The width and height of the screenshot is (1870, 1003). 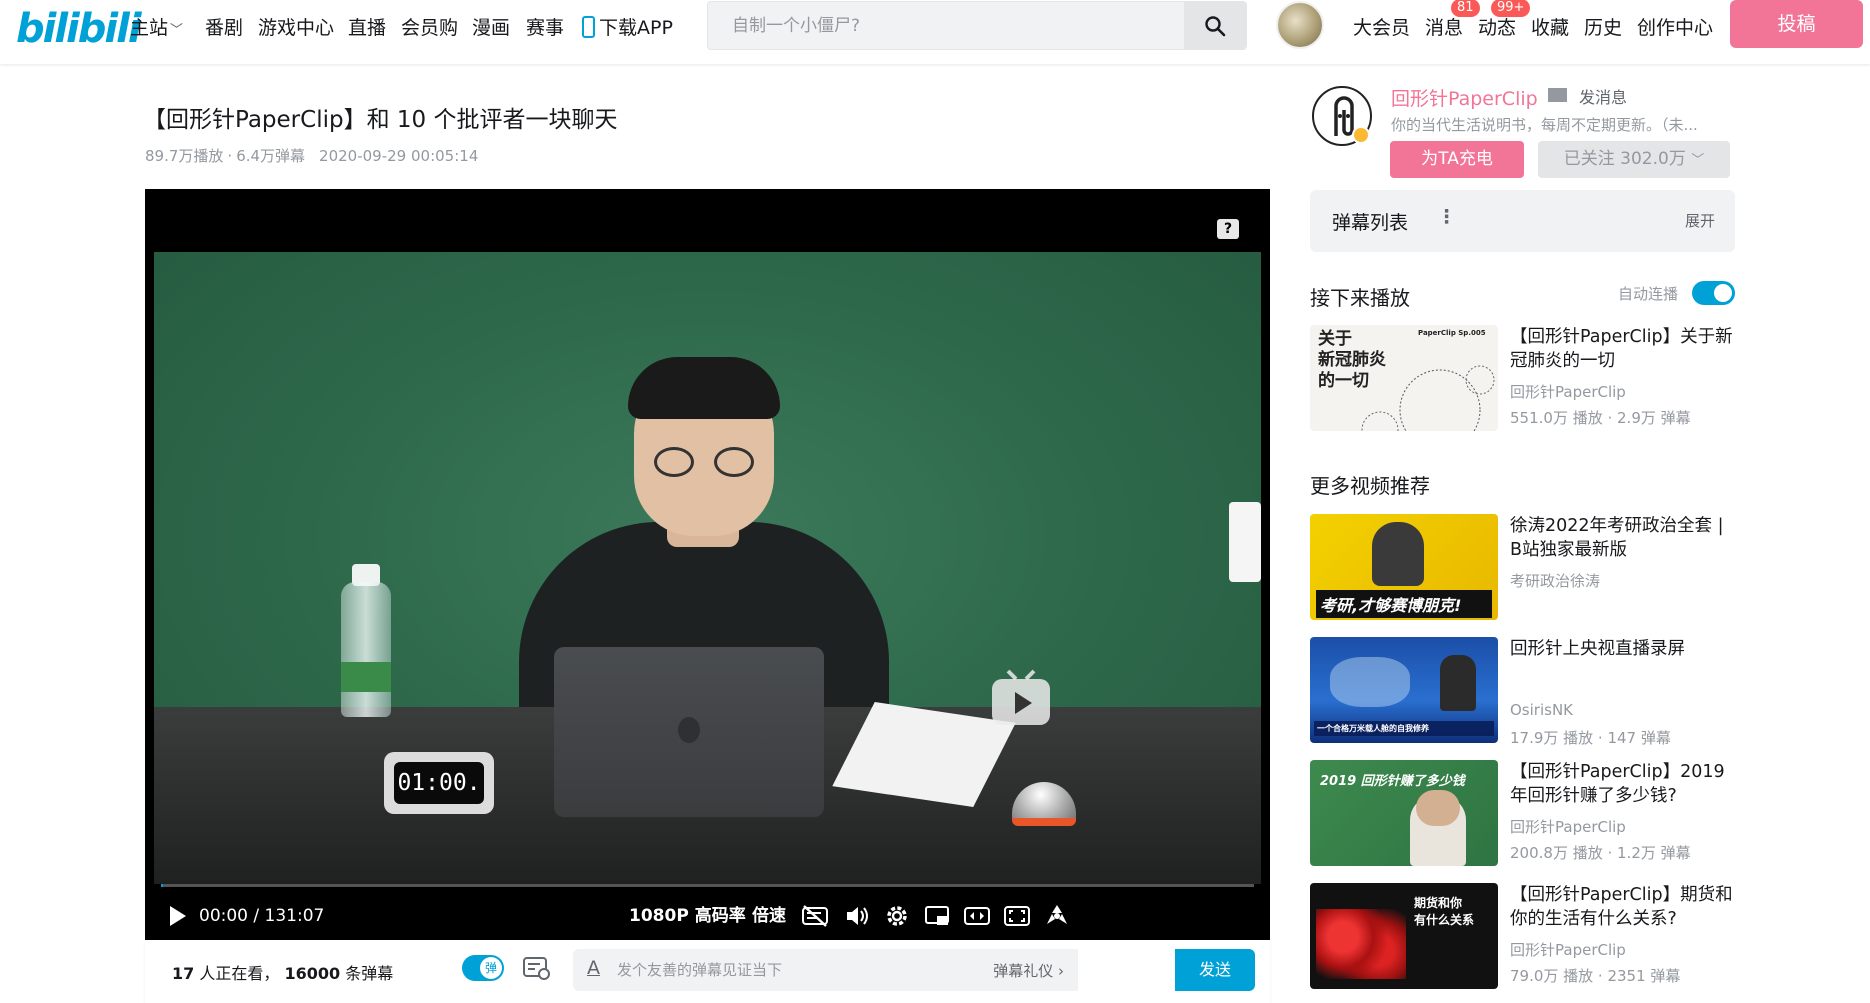 What do you see at coordinates (1392, 781) in the screenshot?
I see `thumb-caption: 2019 回形针赚了多少钱` at bounding box center [1392, 781].